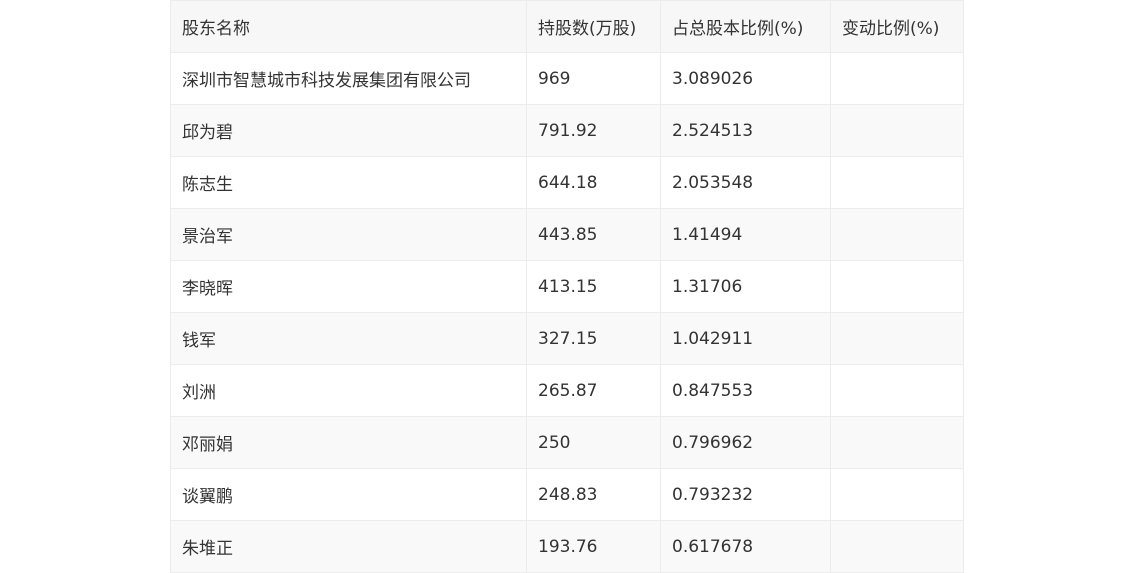 This screenshot has width=1134, height=573. I want to click on cell-shareholder-name: 谈翼鹏, so click(348, 494).